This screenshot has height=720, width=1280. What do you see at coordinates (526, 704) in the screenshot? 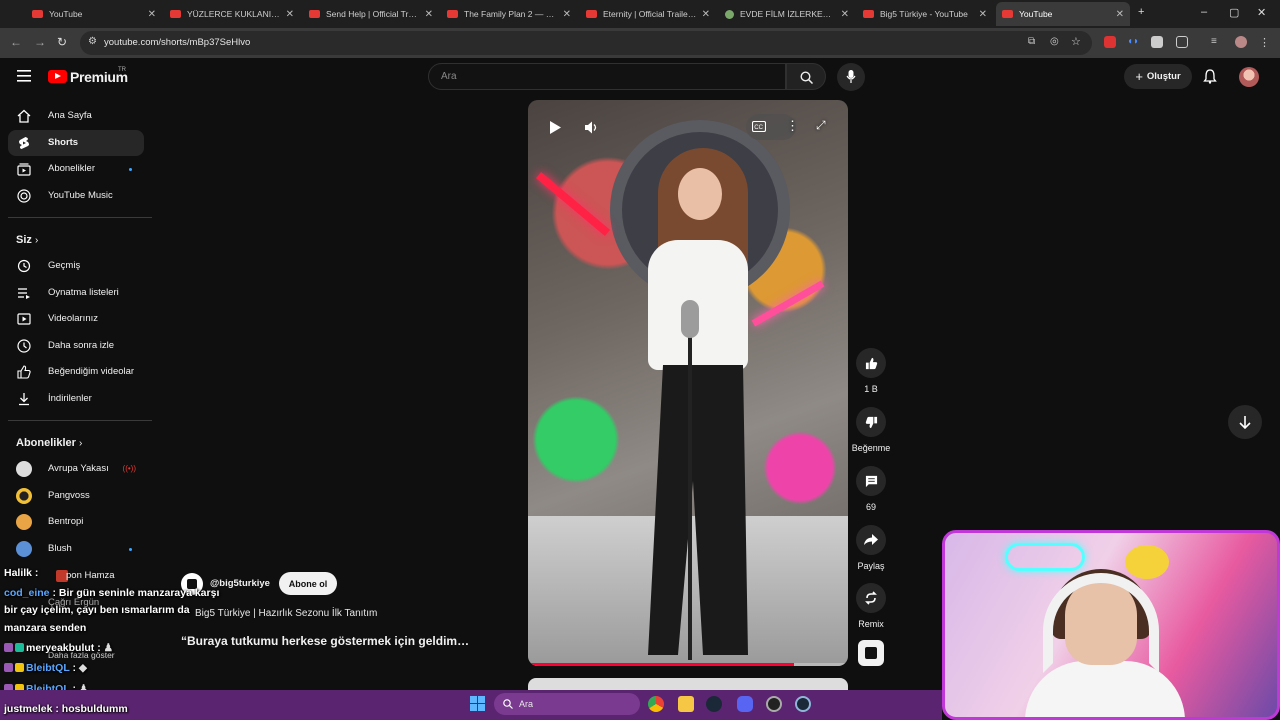
I see `taskbar-search-placeholder: Ara` at bounding box center [526, 704].